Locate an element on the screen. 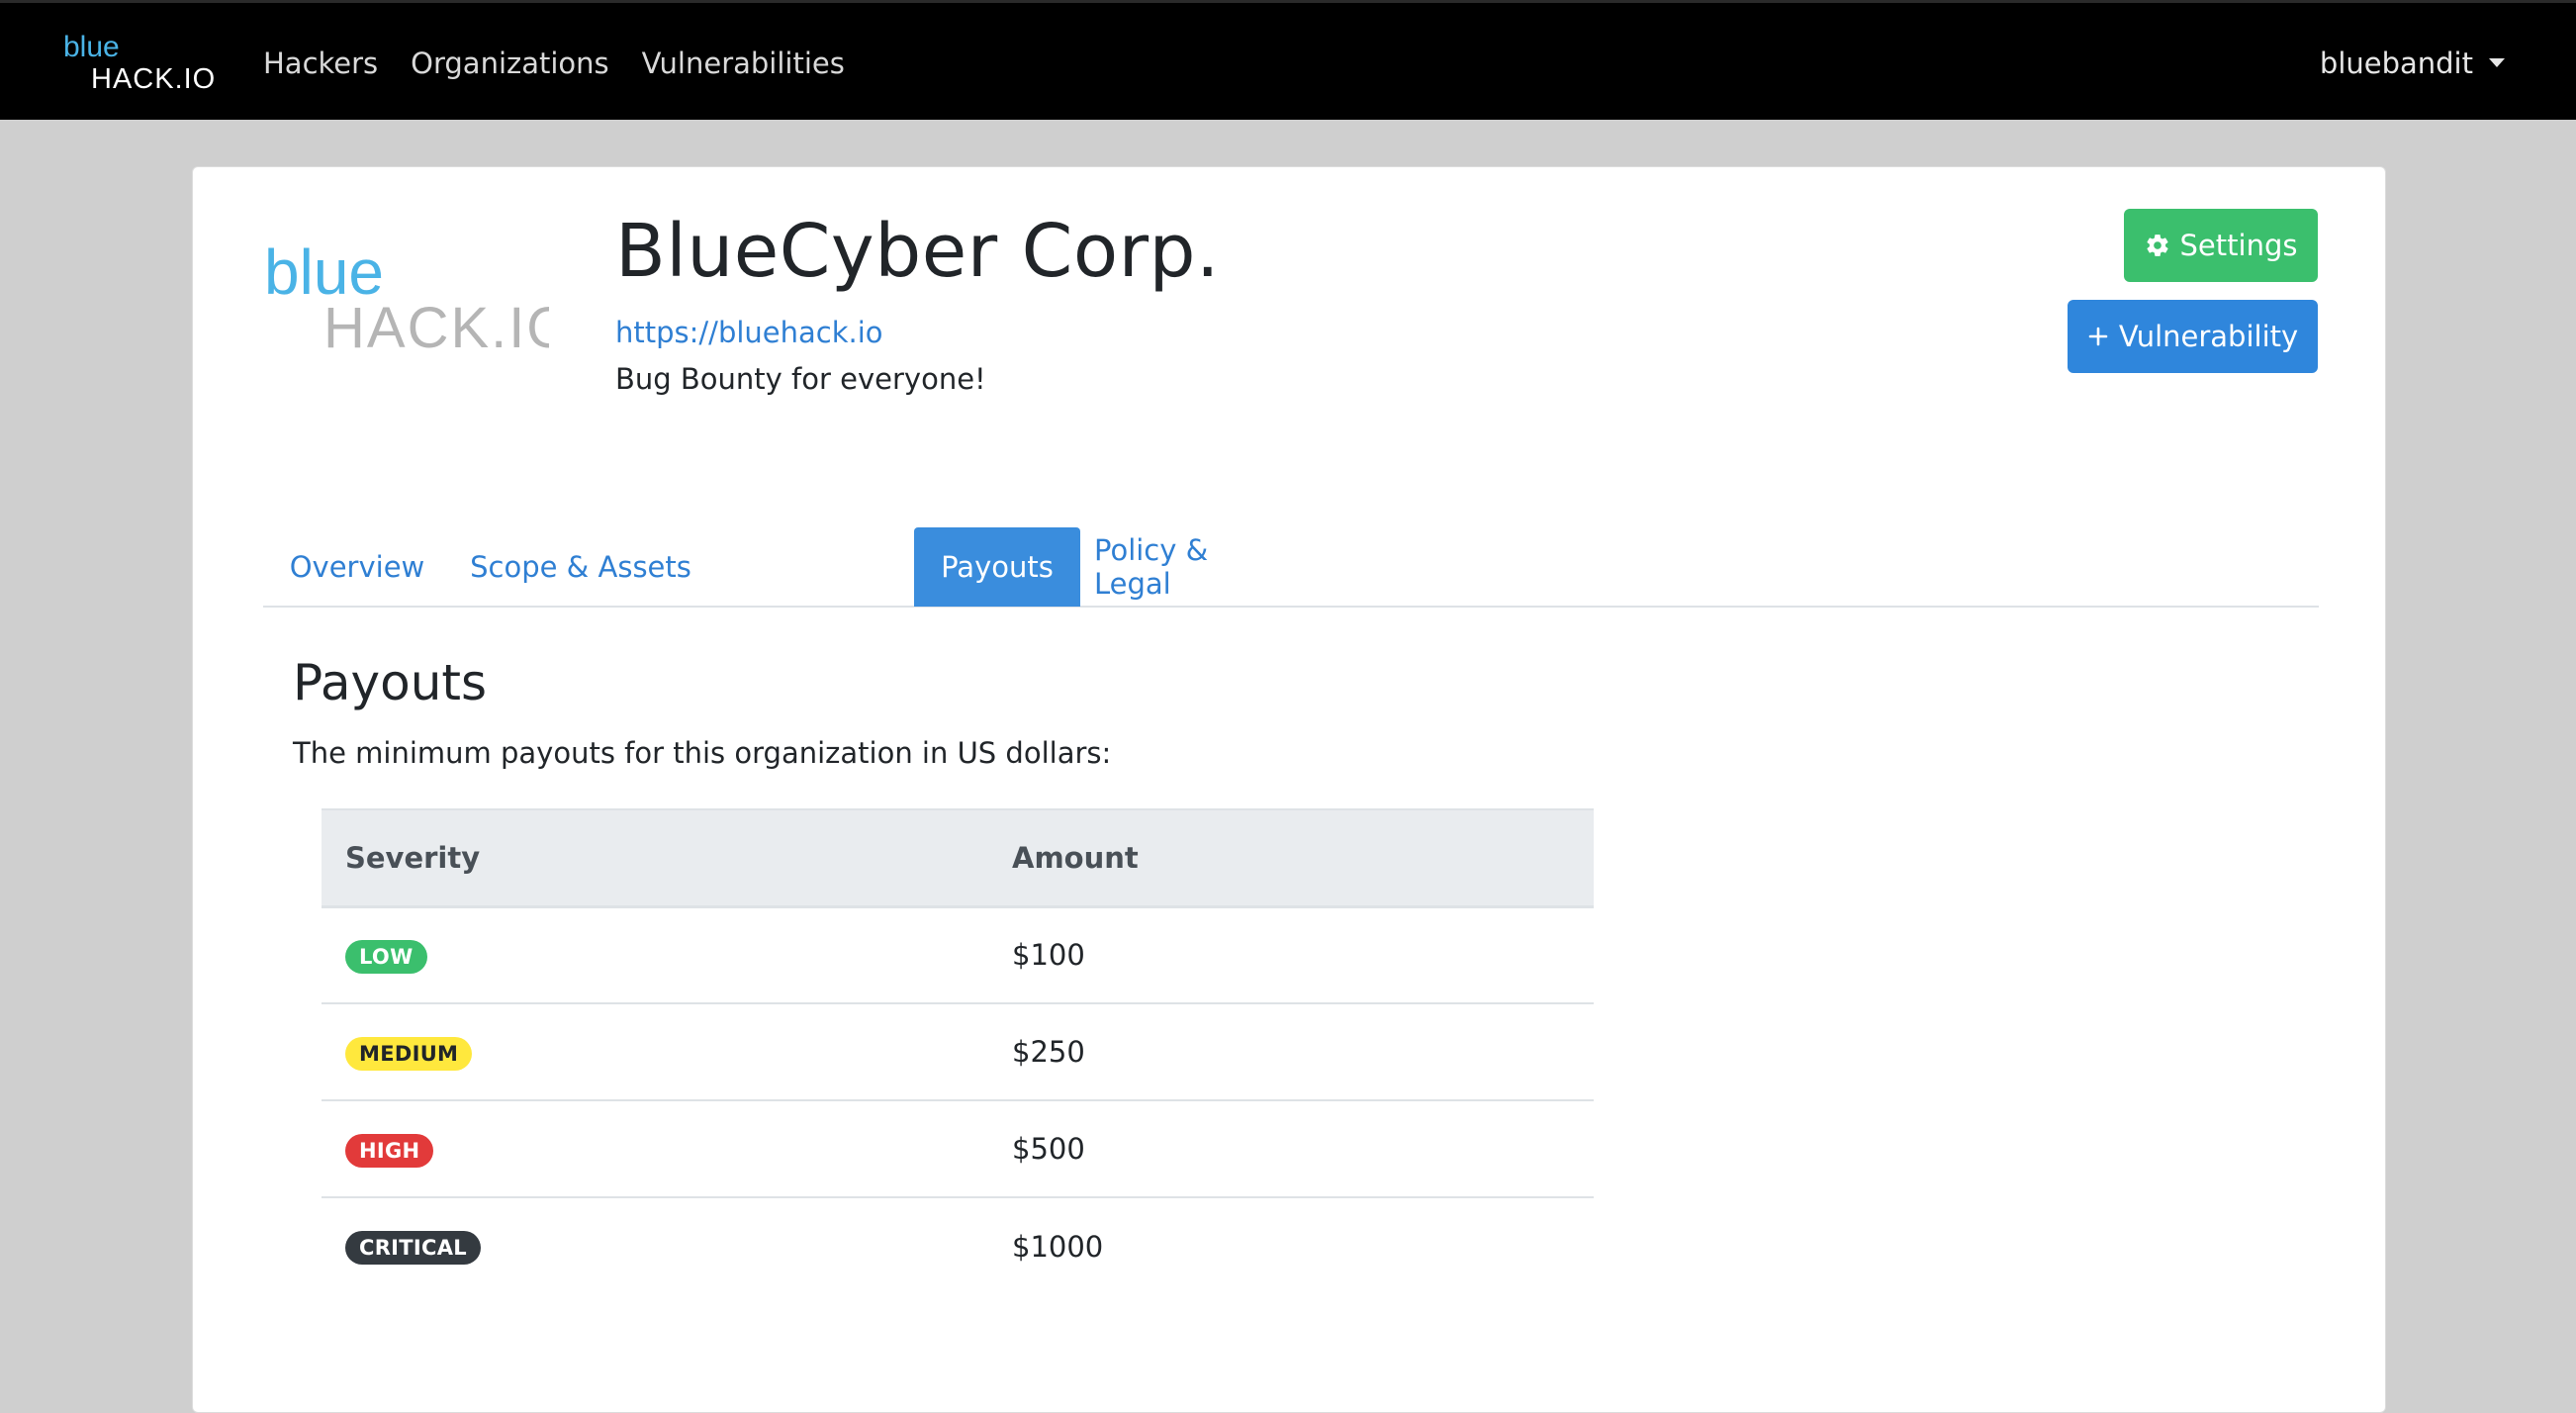 The image size is (2576, 1413). table-row: HIGH $500 is located at coordinates (958, 1149).